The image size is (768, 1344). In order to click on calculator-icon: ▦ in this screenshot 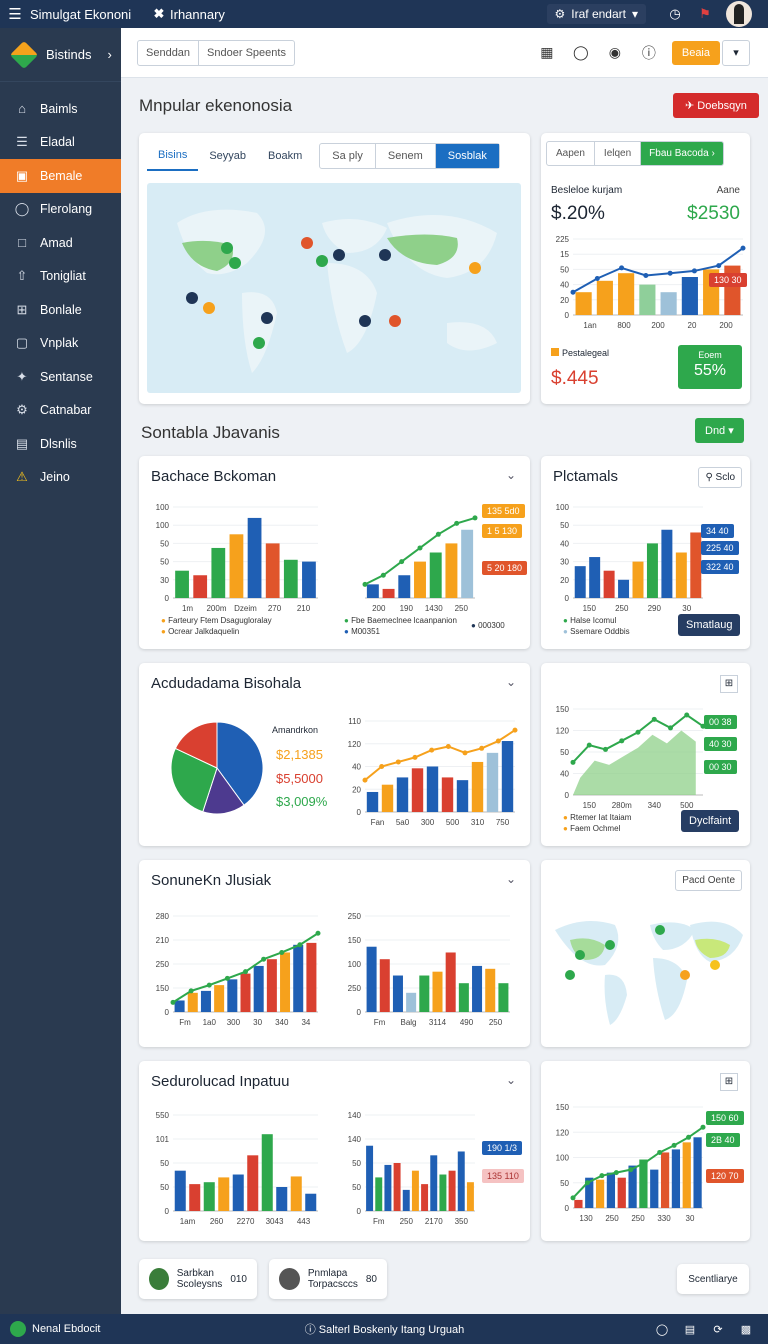, I will do `click(547, 52)`.